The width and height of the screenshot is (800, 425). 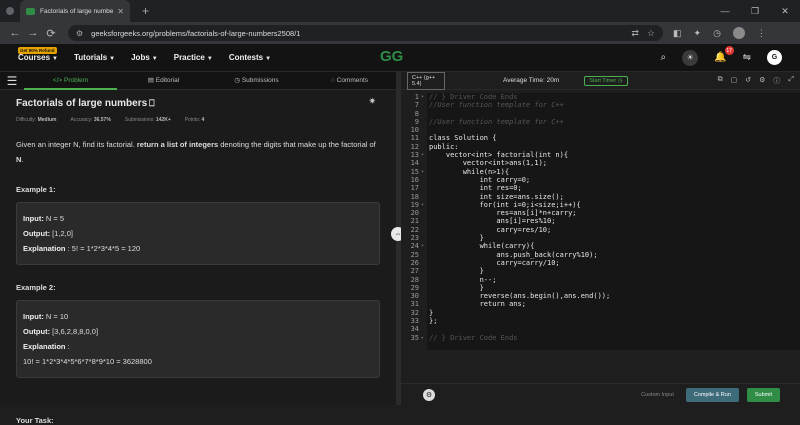 What do you see at coordinates (791, 81) in the screenshot?
I see `fullscreen-icon: ⤢` at bounding box center [791, 81].